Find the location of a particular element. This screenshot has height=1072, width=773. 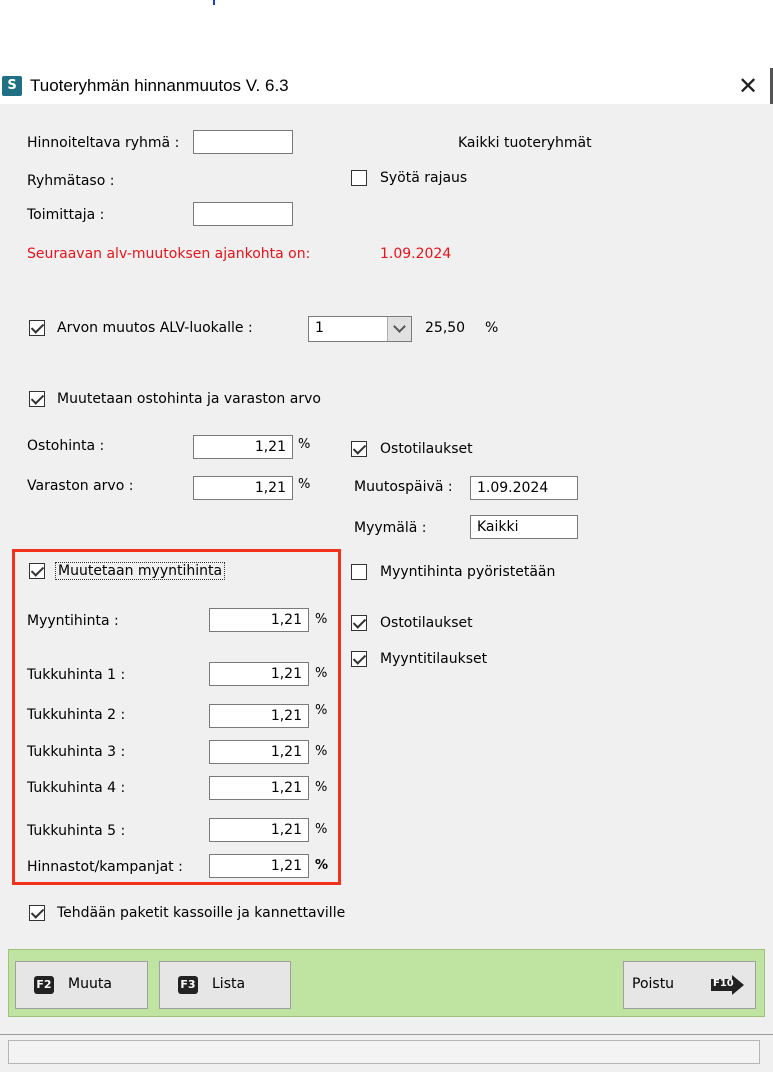

group-input is located at coordinates (243, 142).